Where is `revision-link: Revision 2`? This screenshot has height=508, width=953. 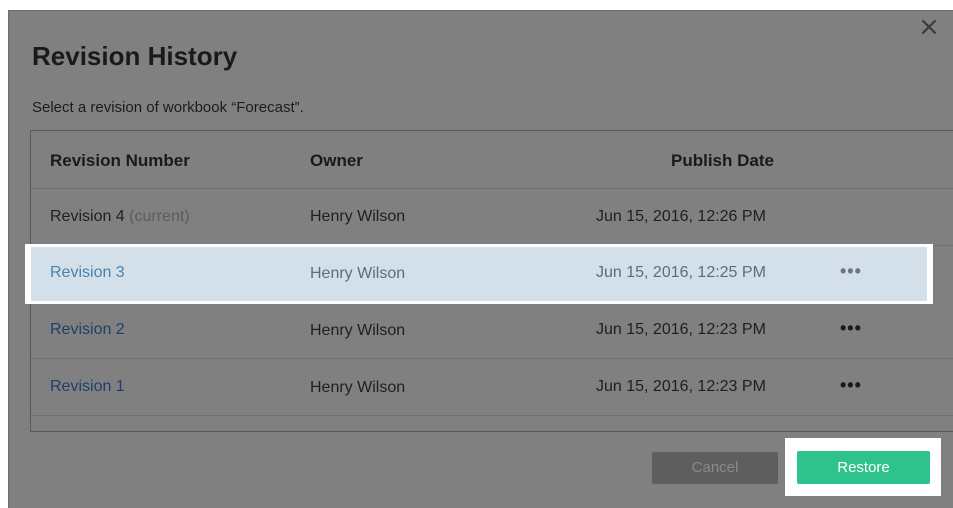 revision-link: Revision 2 is located at coordinates (87, 330).